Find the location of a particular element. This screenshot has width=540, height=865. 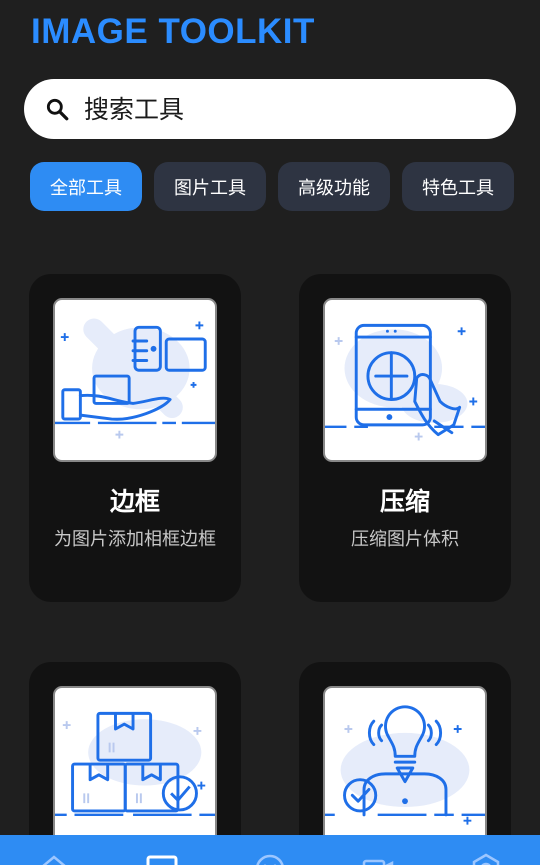

app-title: IMAGE TOOLKIT is located at coordinates (173, 31).